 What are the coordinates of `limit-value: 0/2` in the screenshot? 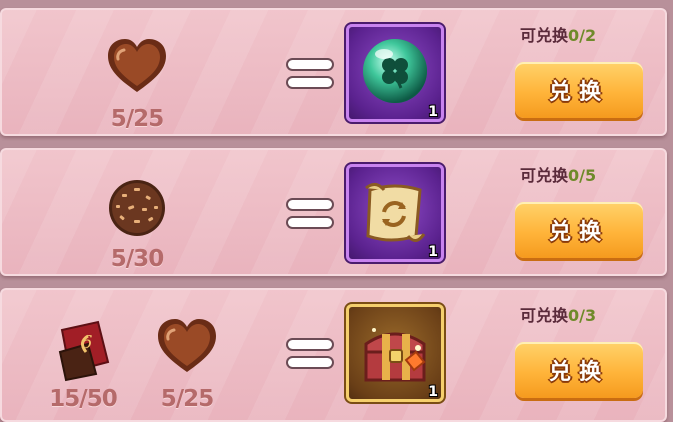 It's located at (582, 35).